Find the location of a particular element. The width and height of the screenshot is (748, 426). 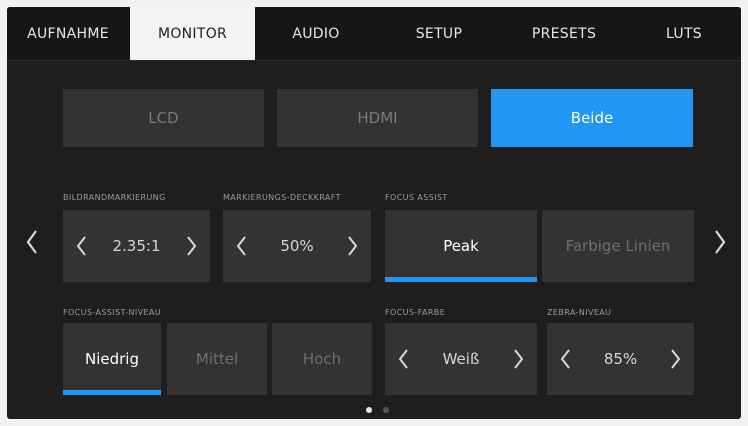

focus-assist-level-label: FOCUS-ASSIST-NIVEAU is located at coordinates (112, 312).